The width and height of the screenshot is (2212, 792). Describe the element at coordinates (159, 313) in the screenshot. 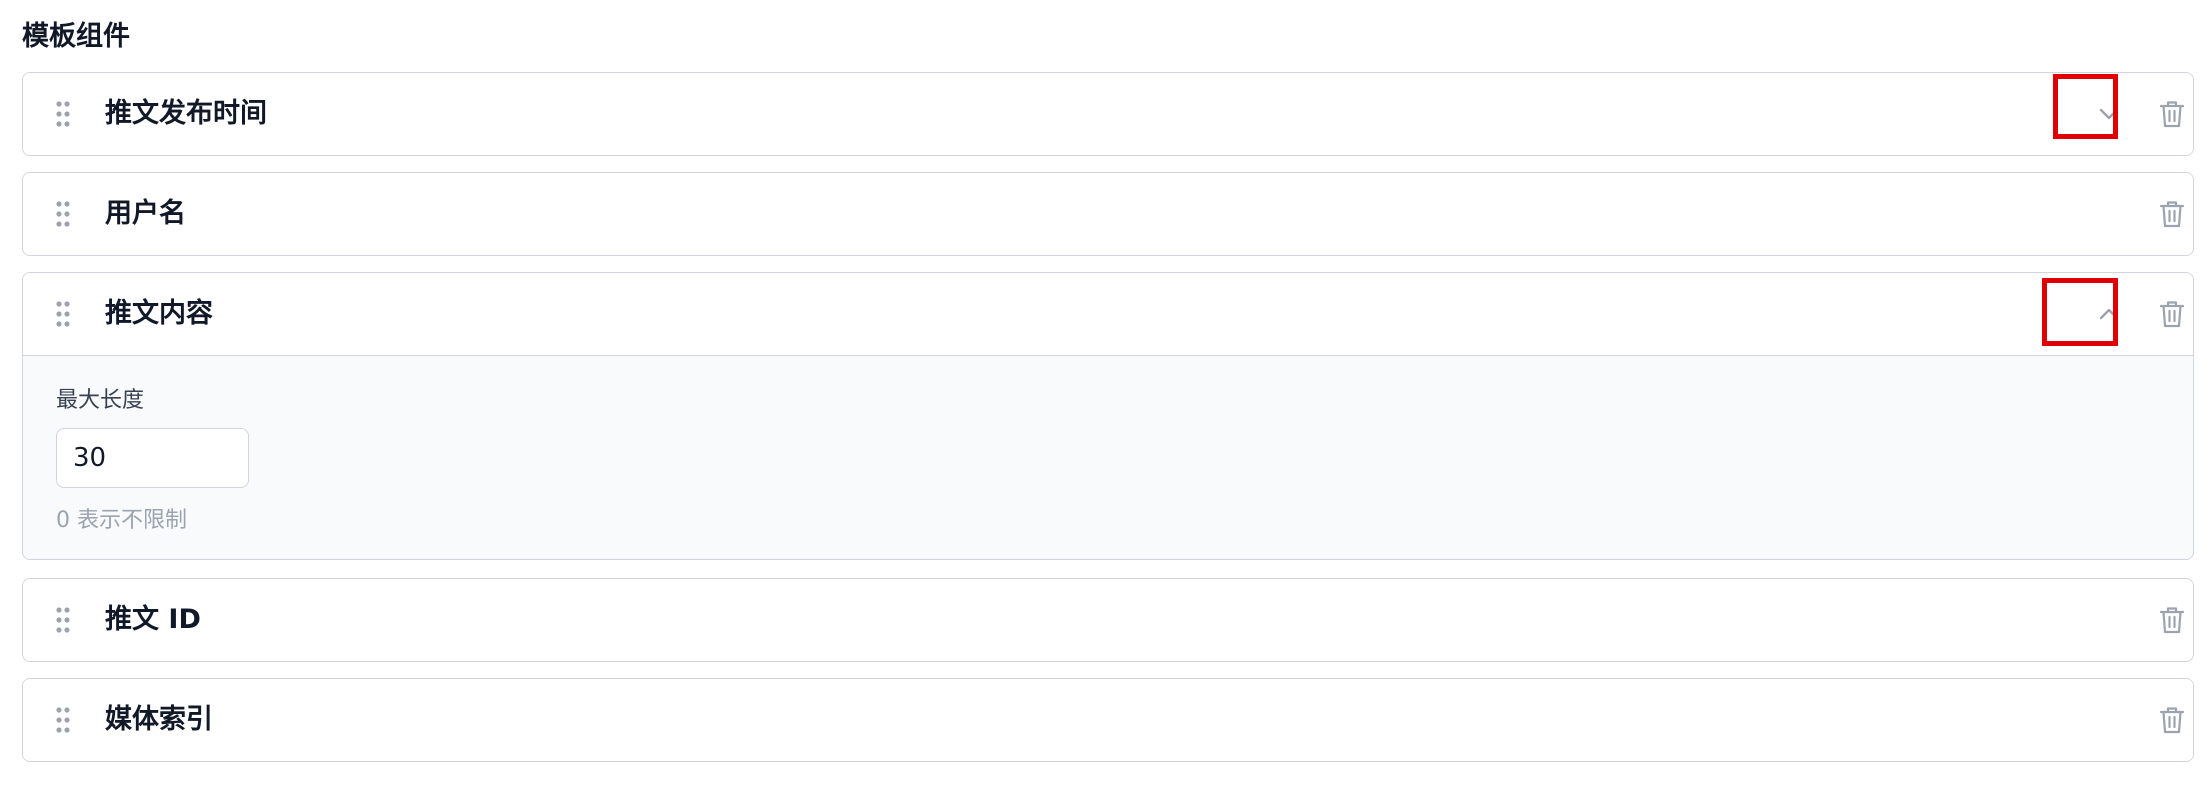

I see `component-title: 推文内容` at that location.